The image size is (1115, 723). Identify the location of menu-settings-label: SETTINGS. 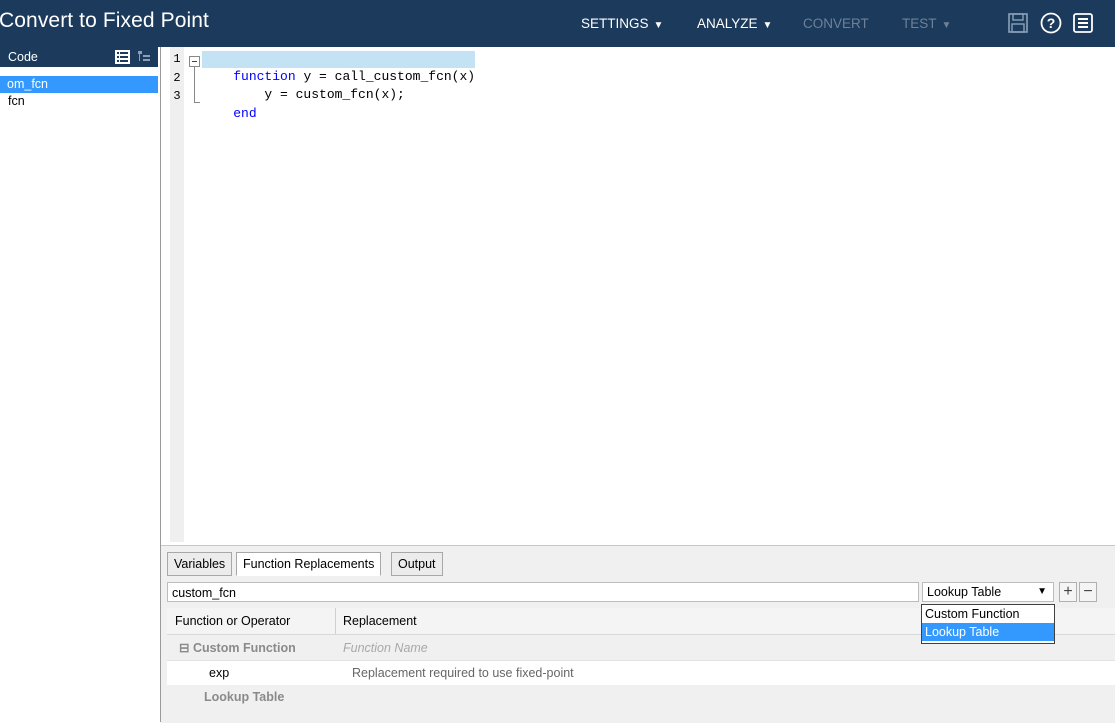
(615, 23).